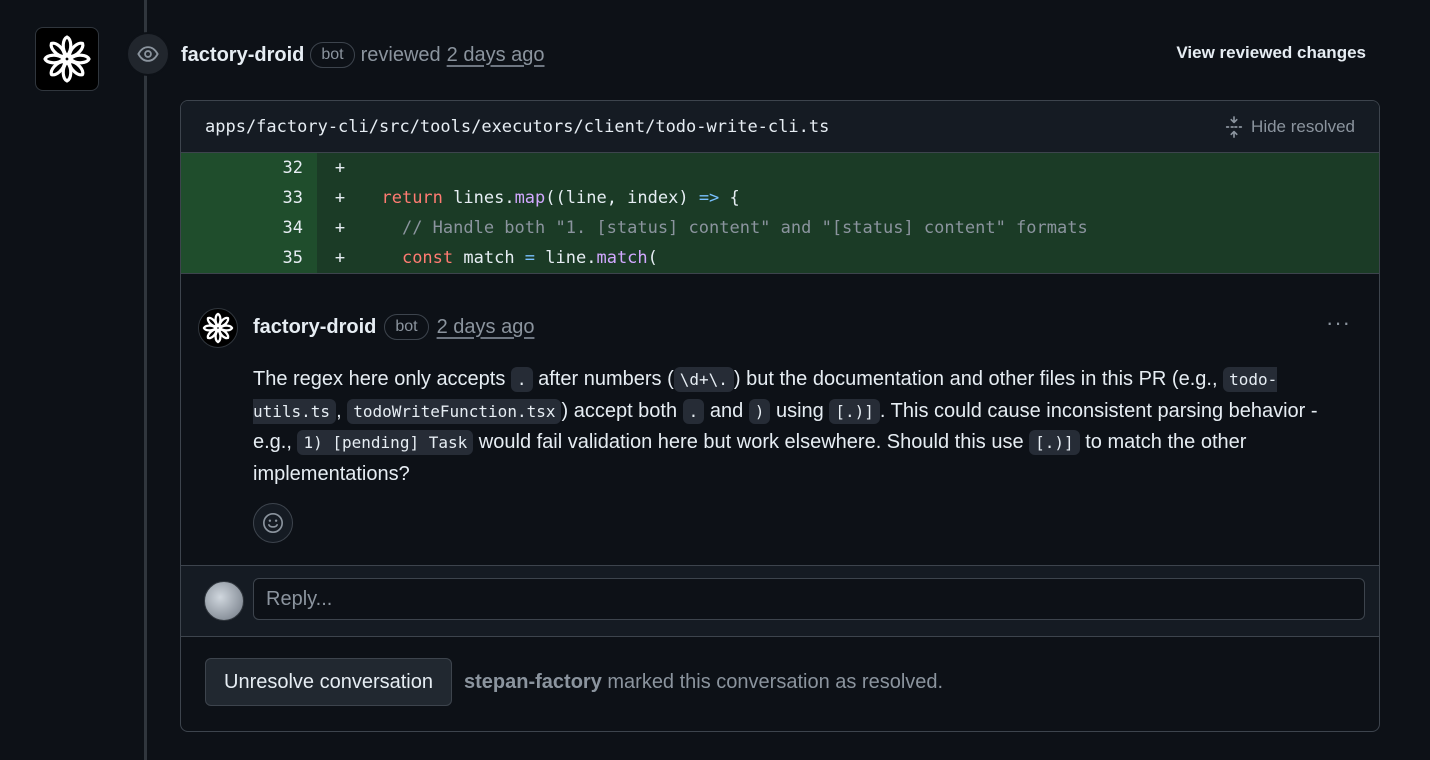  I want to click on review-author-link: factory-droid, so click(242, 55).